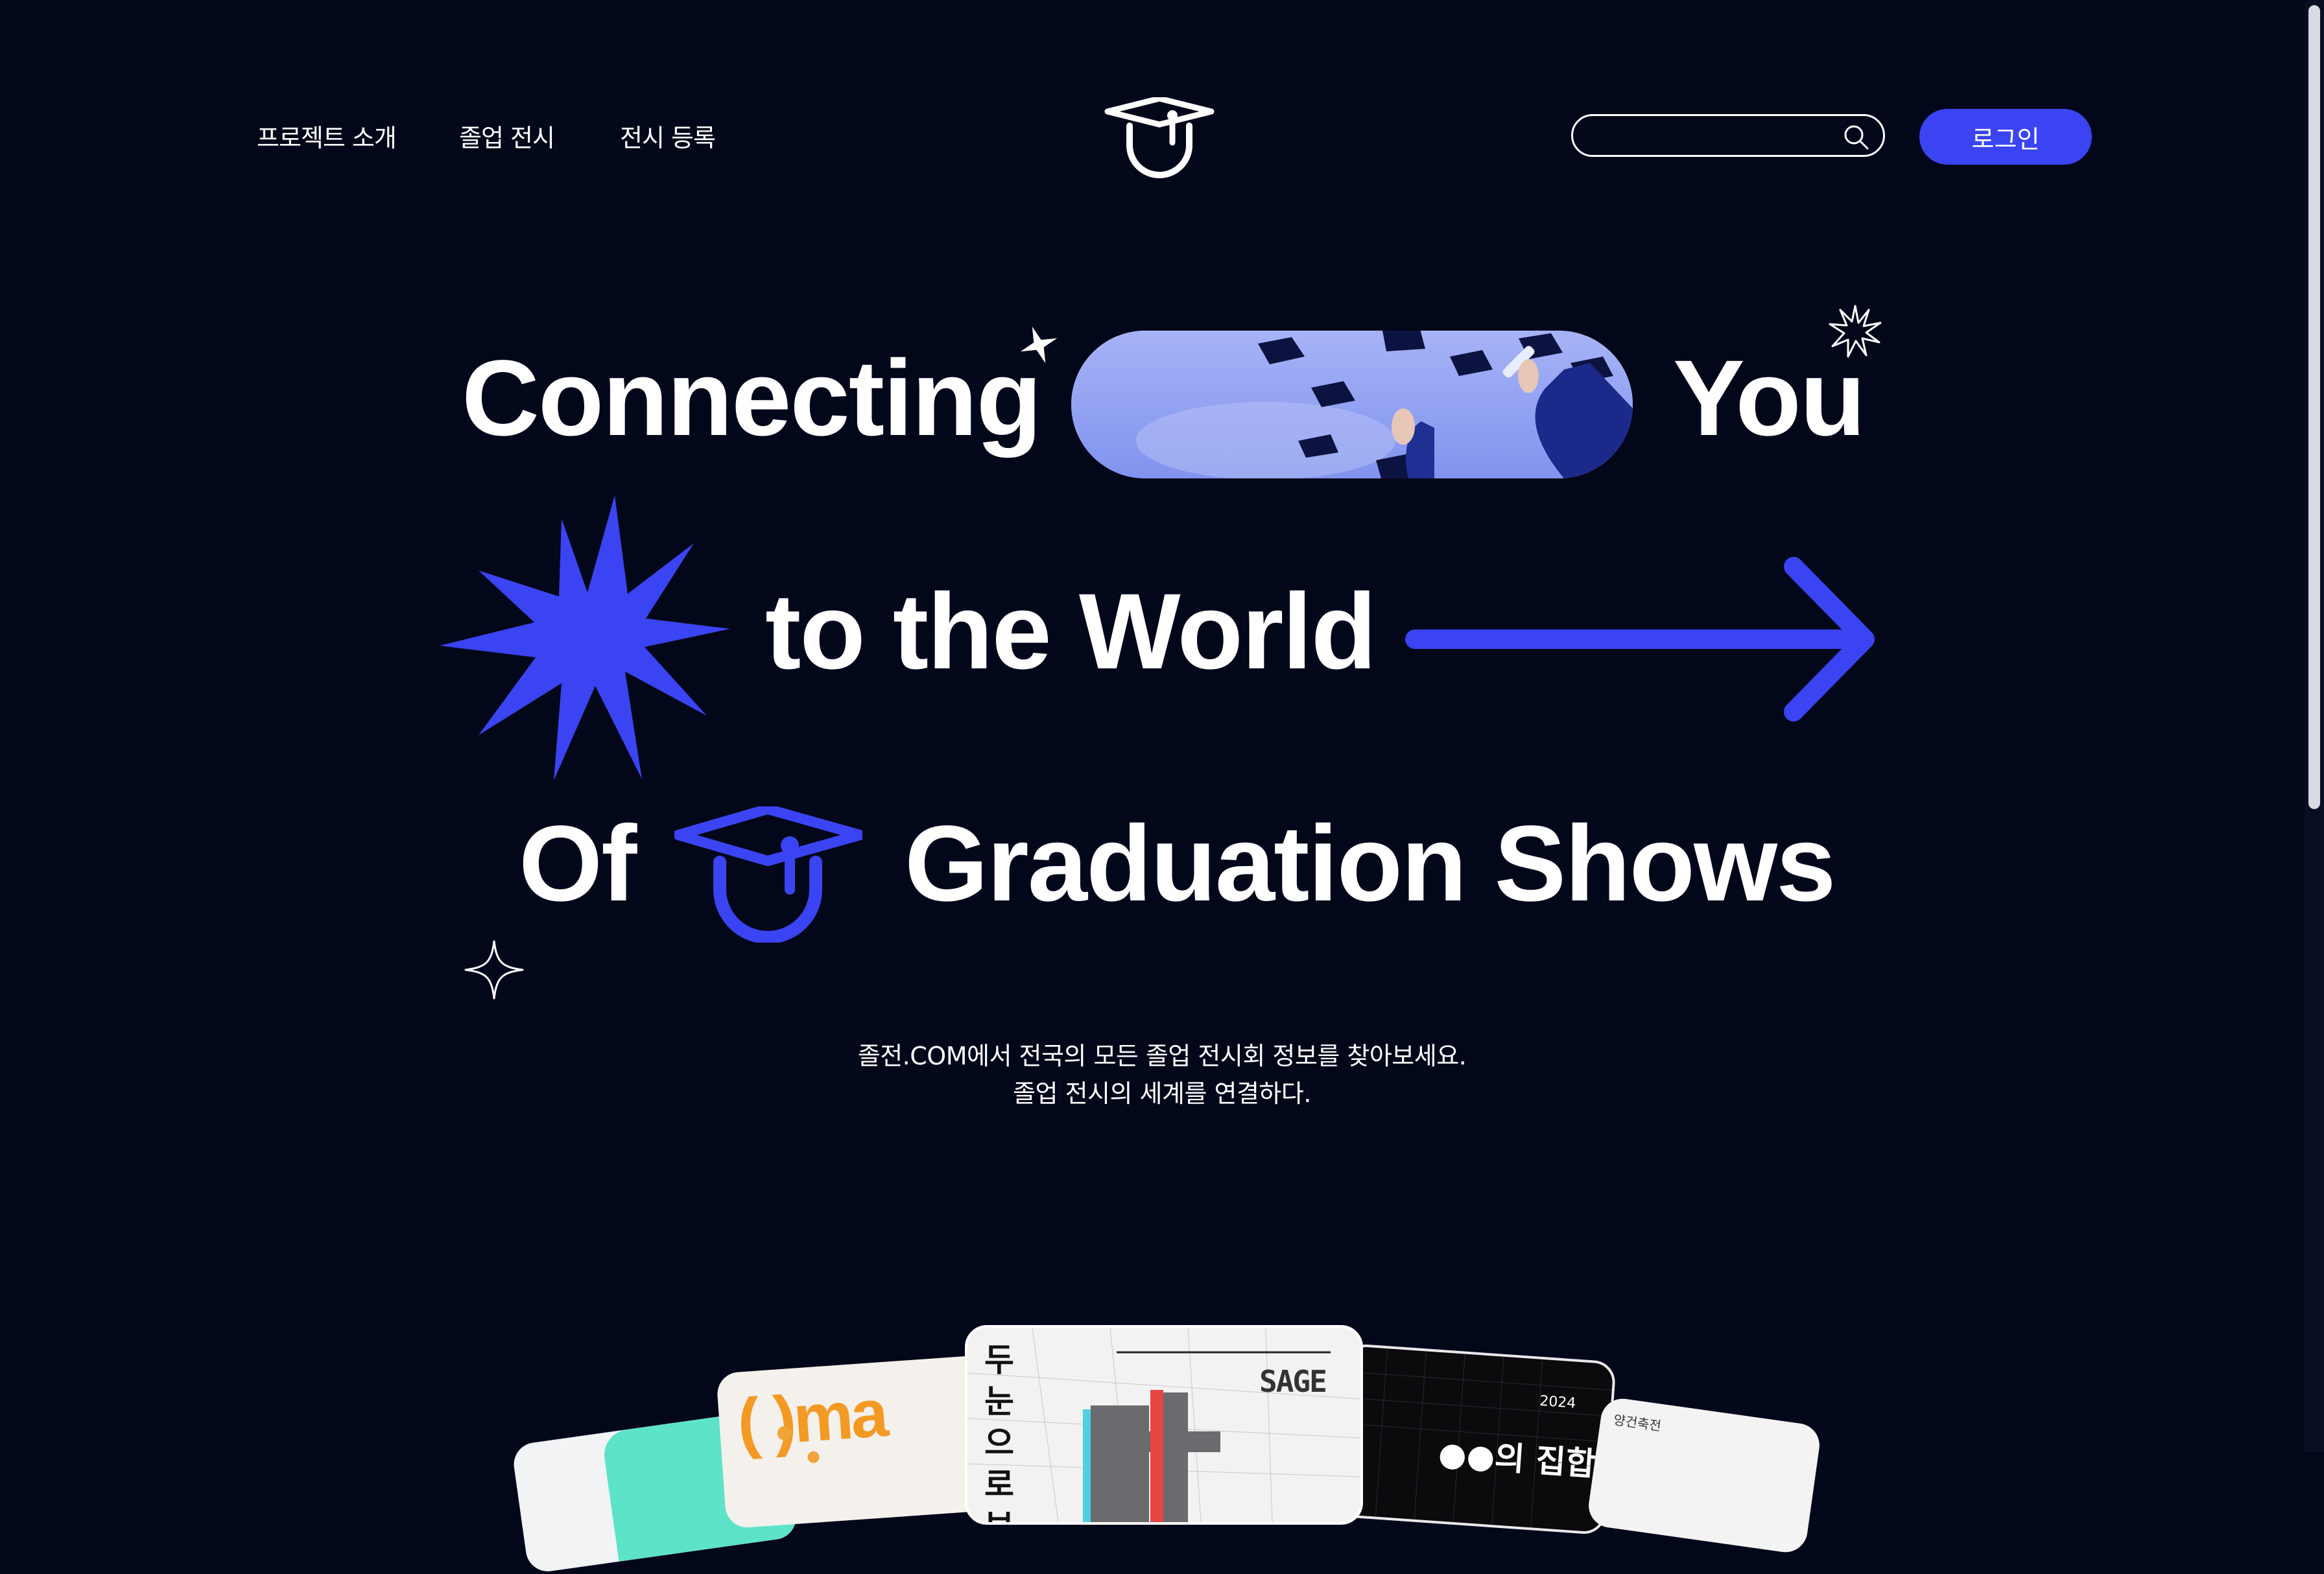  I want to click on poster-grid, so click(1163, 1425).